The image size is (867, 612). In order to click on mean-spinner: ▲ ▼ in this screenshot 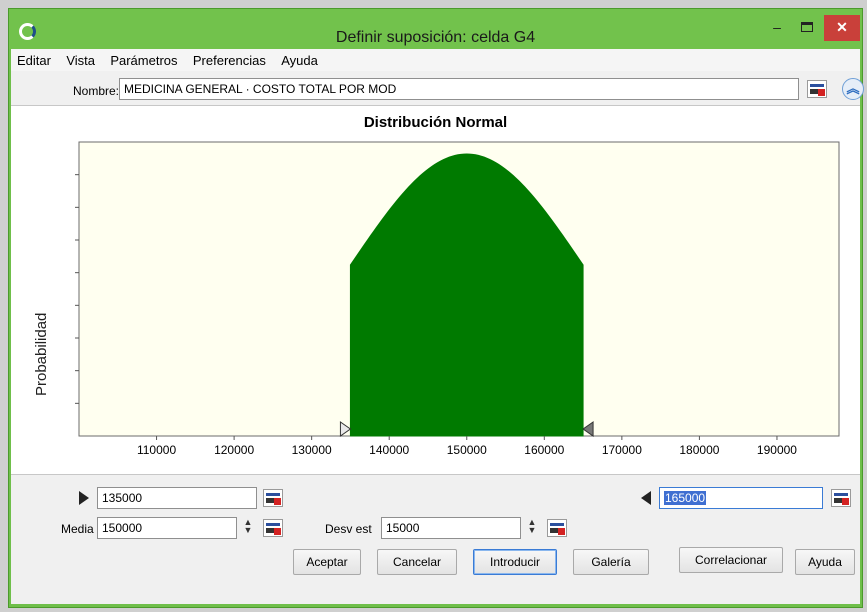, I will do `click(248, 526)`.